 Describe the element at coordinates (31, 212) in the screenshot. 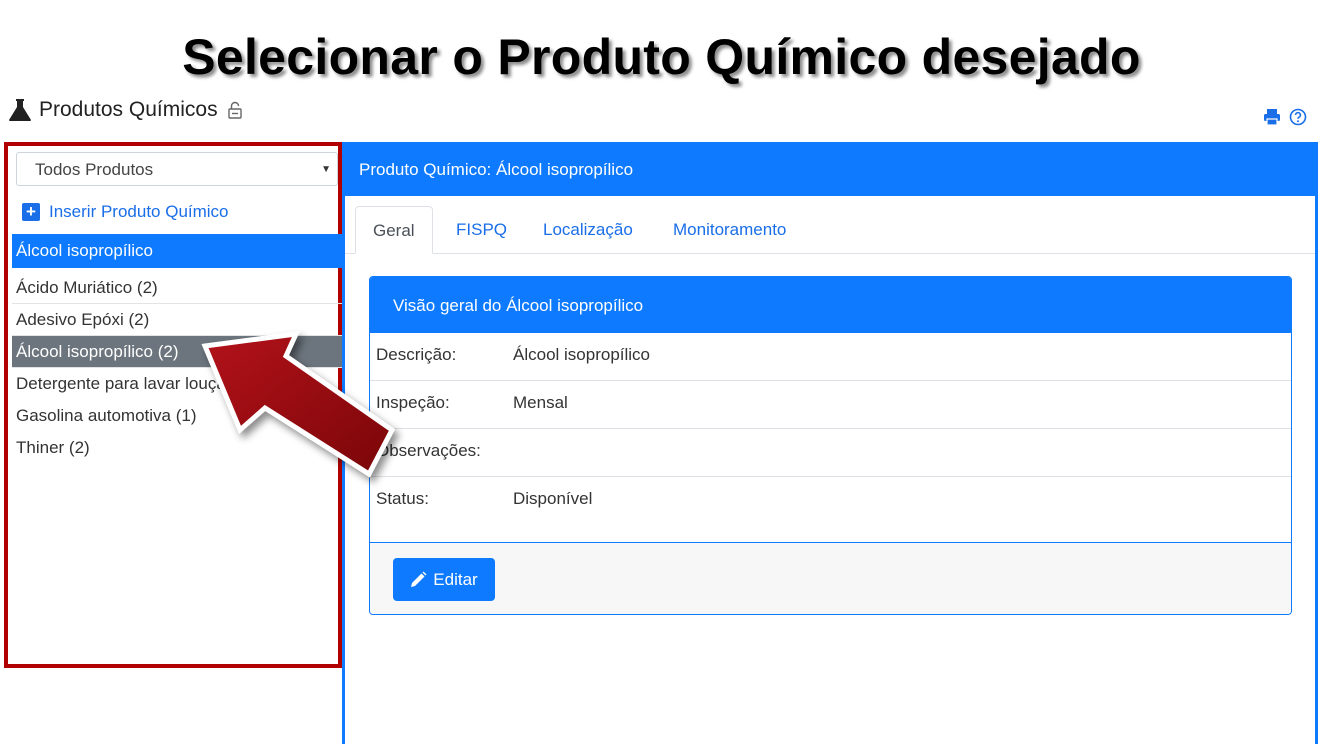

I see `plus-icon: +` at that location.